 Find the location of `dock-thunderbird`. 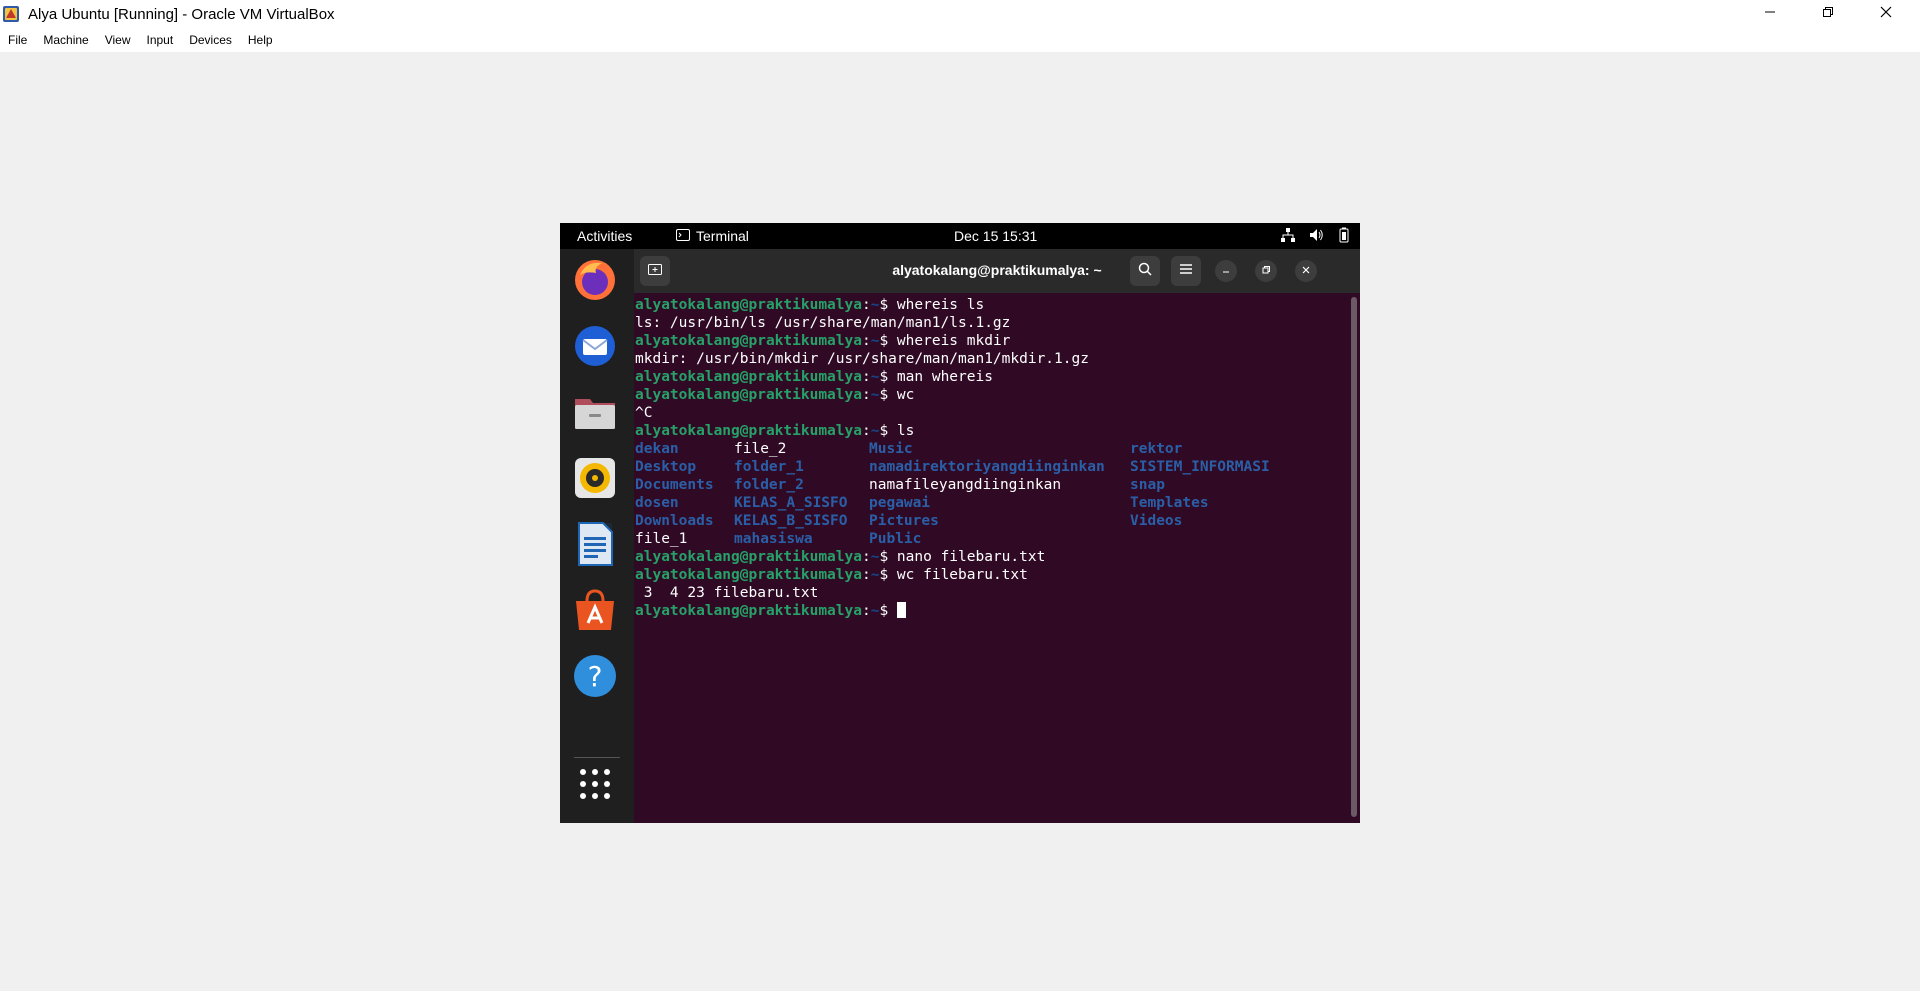

dock-thunderbird is located at coordinates (595, 348).